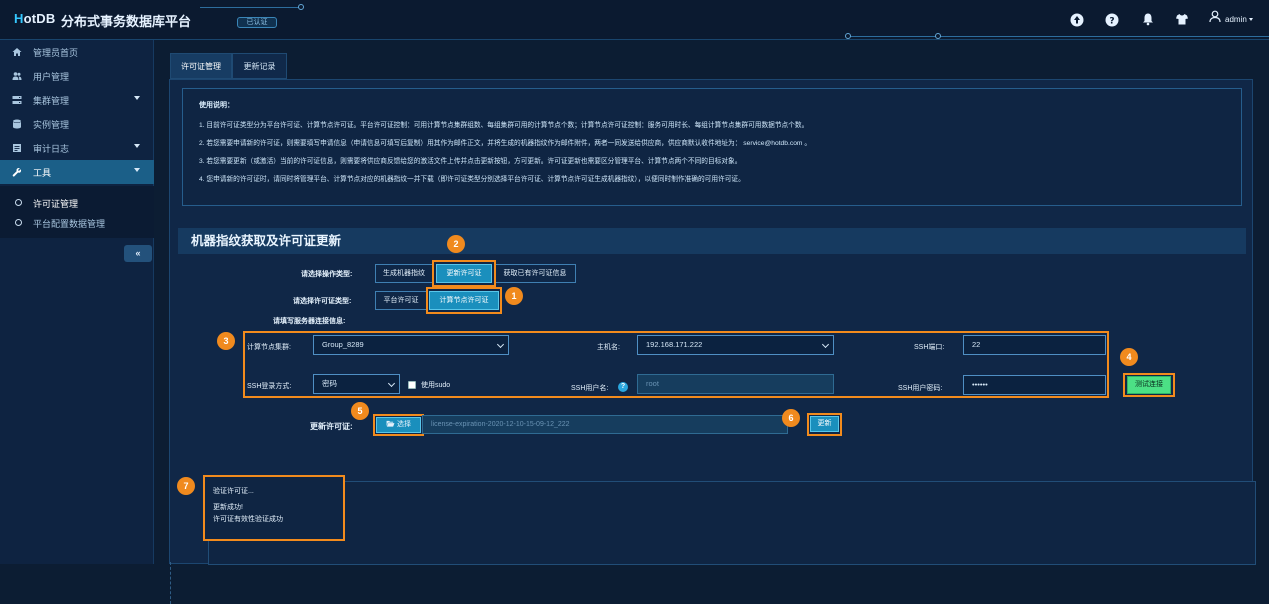  I want to click on annotation-badge-7: 7, so click(186, 486).